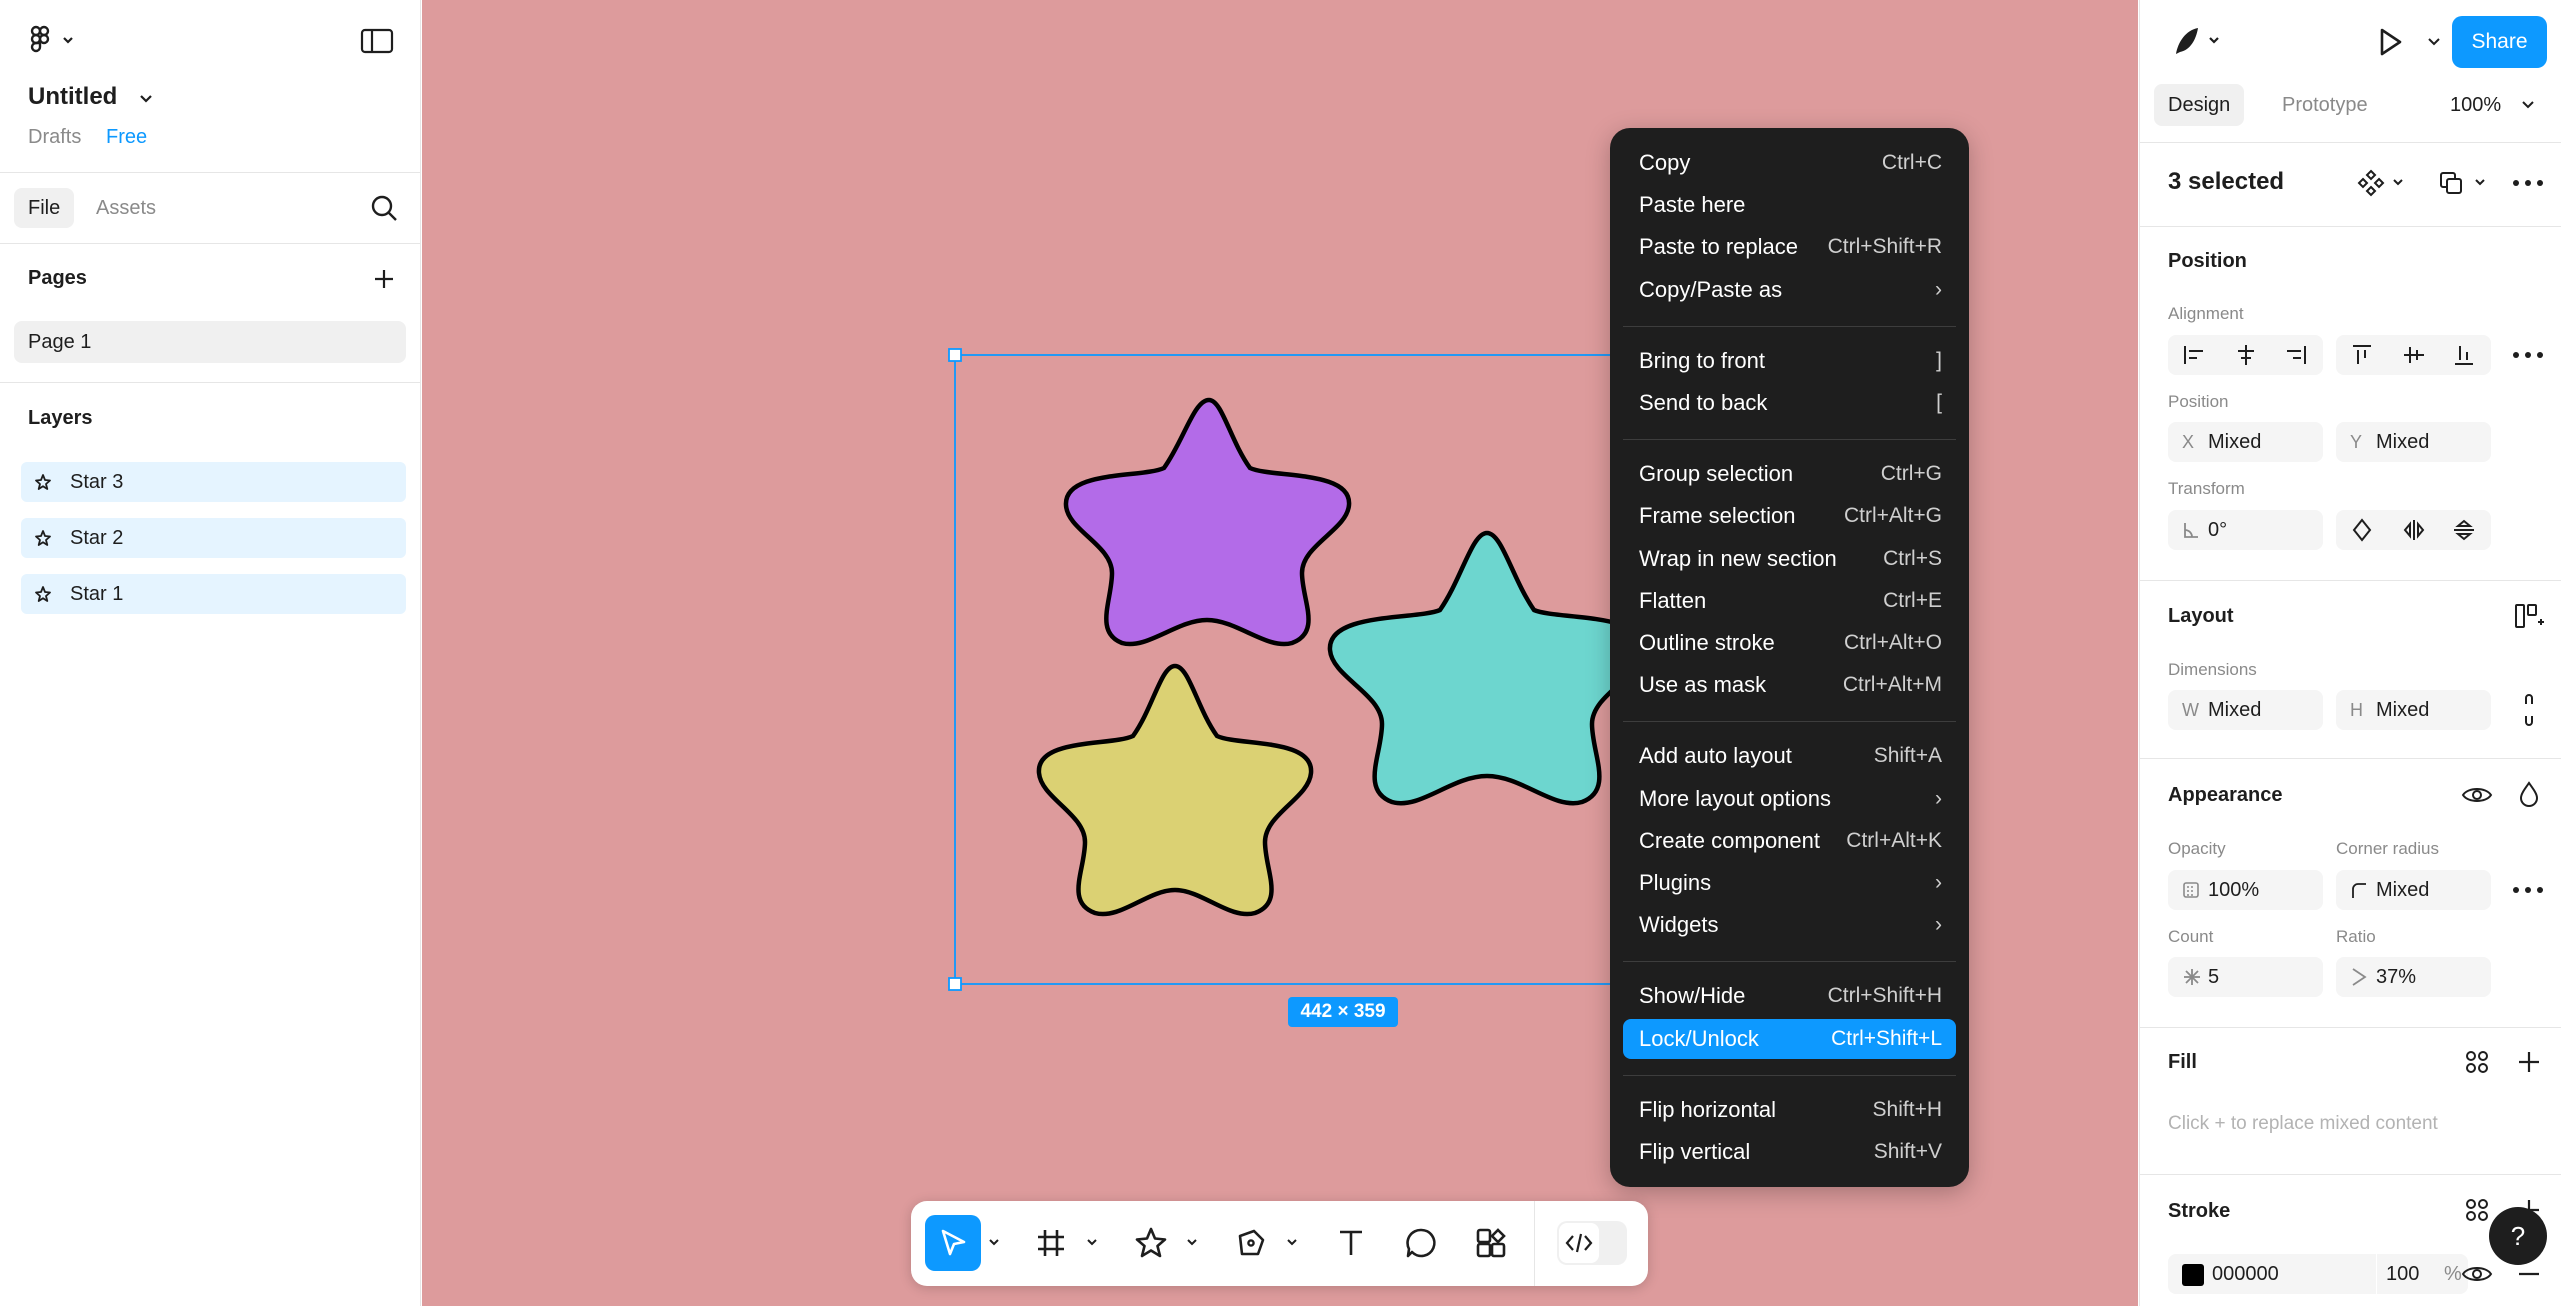 The image size is (2561, 1306). Describe the element at coordinates (2434, 42) in the screenshot. I see `present-chevron-icon` at that location.